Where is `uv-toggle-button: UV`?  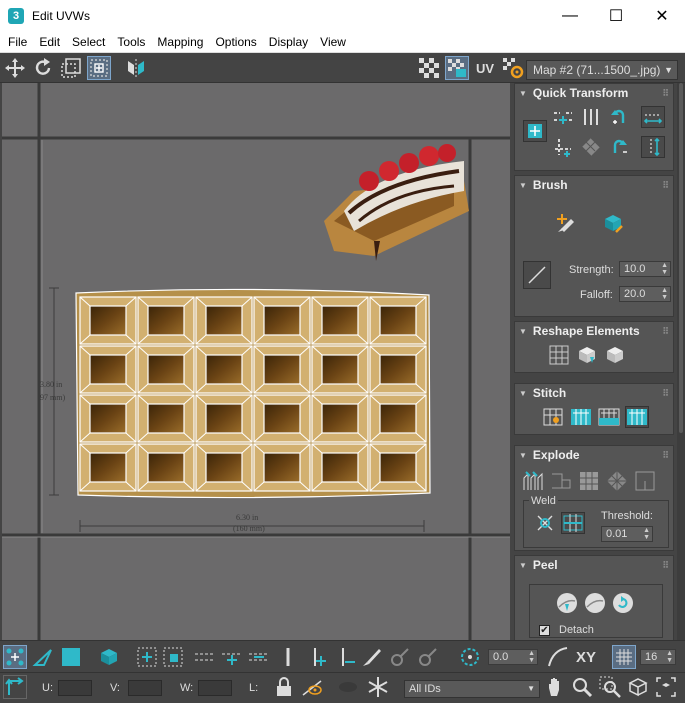
uv-toggle-button: UV is located at coordinates (485, 68).